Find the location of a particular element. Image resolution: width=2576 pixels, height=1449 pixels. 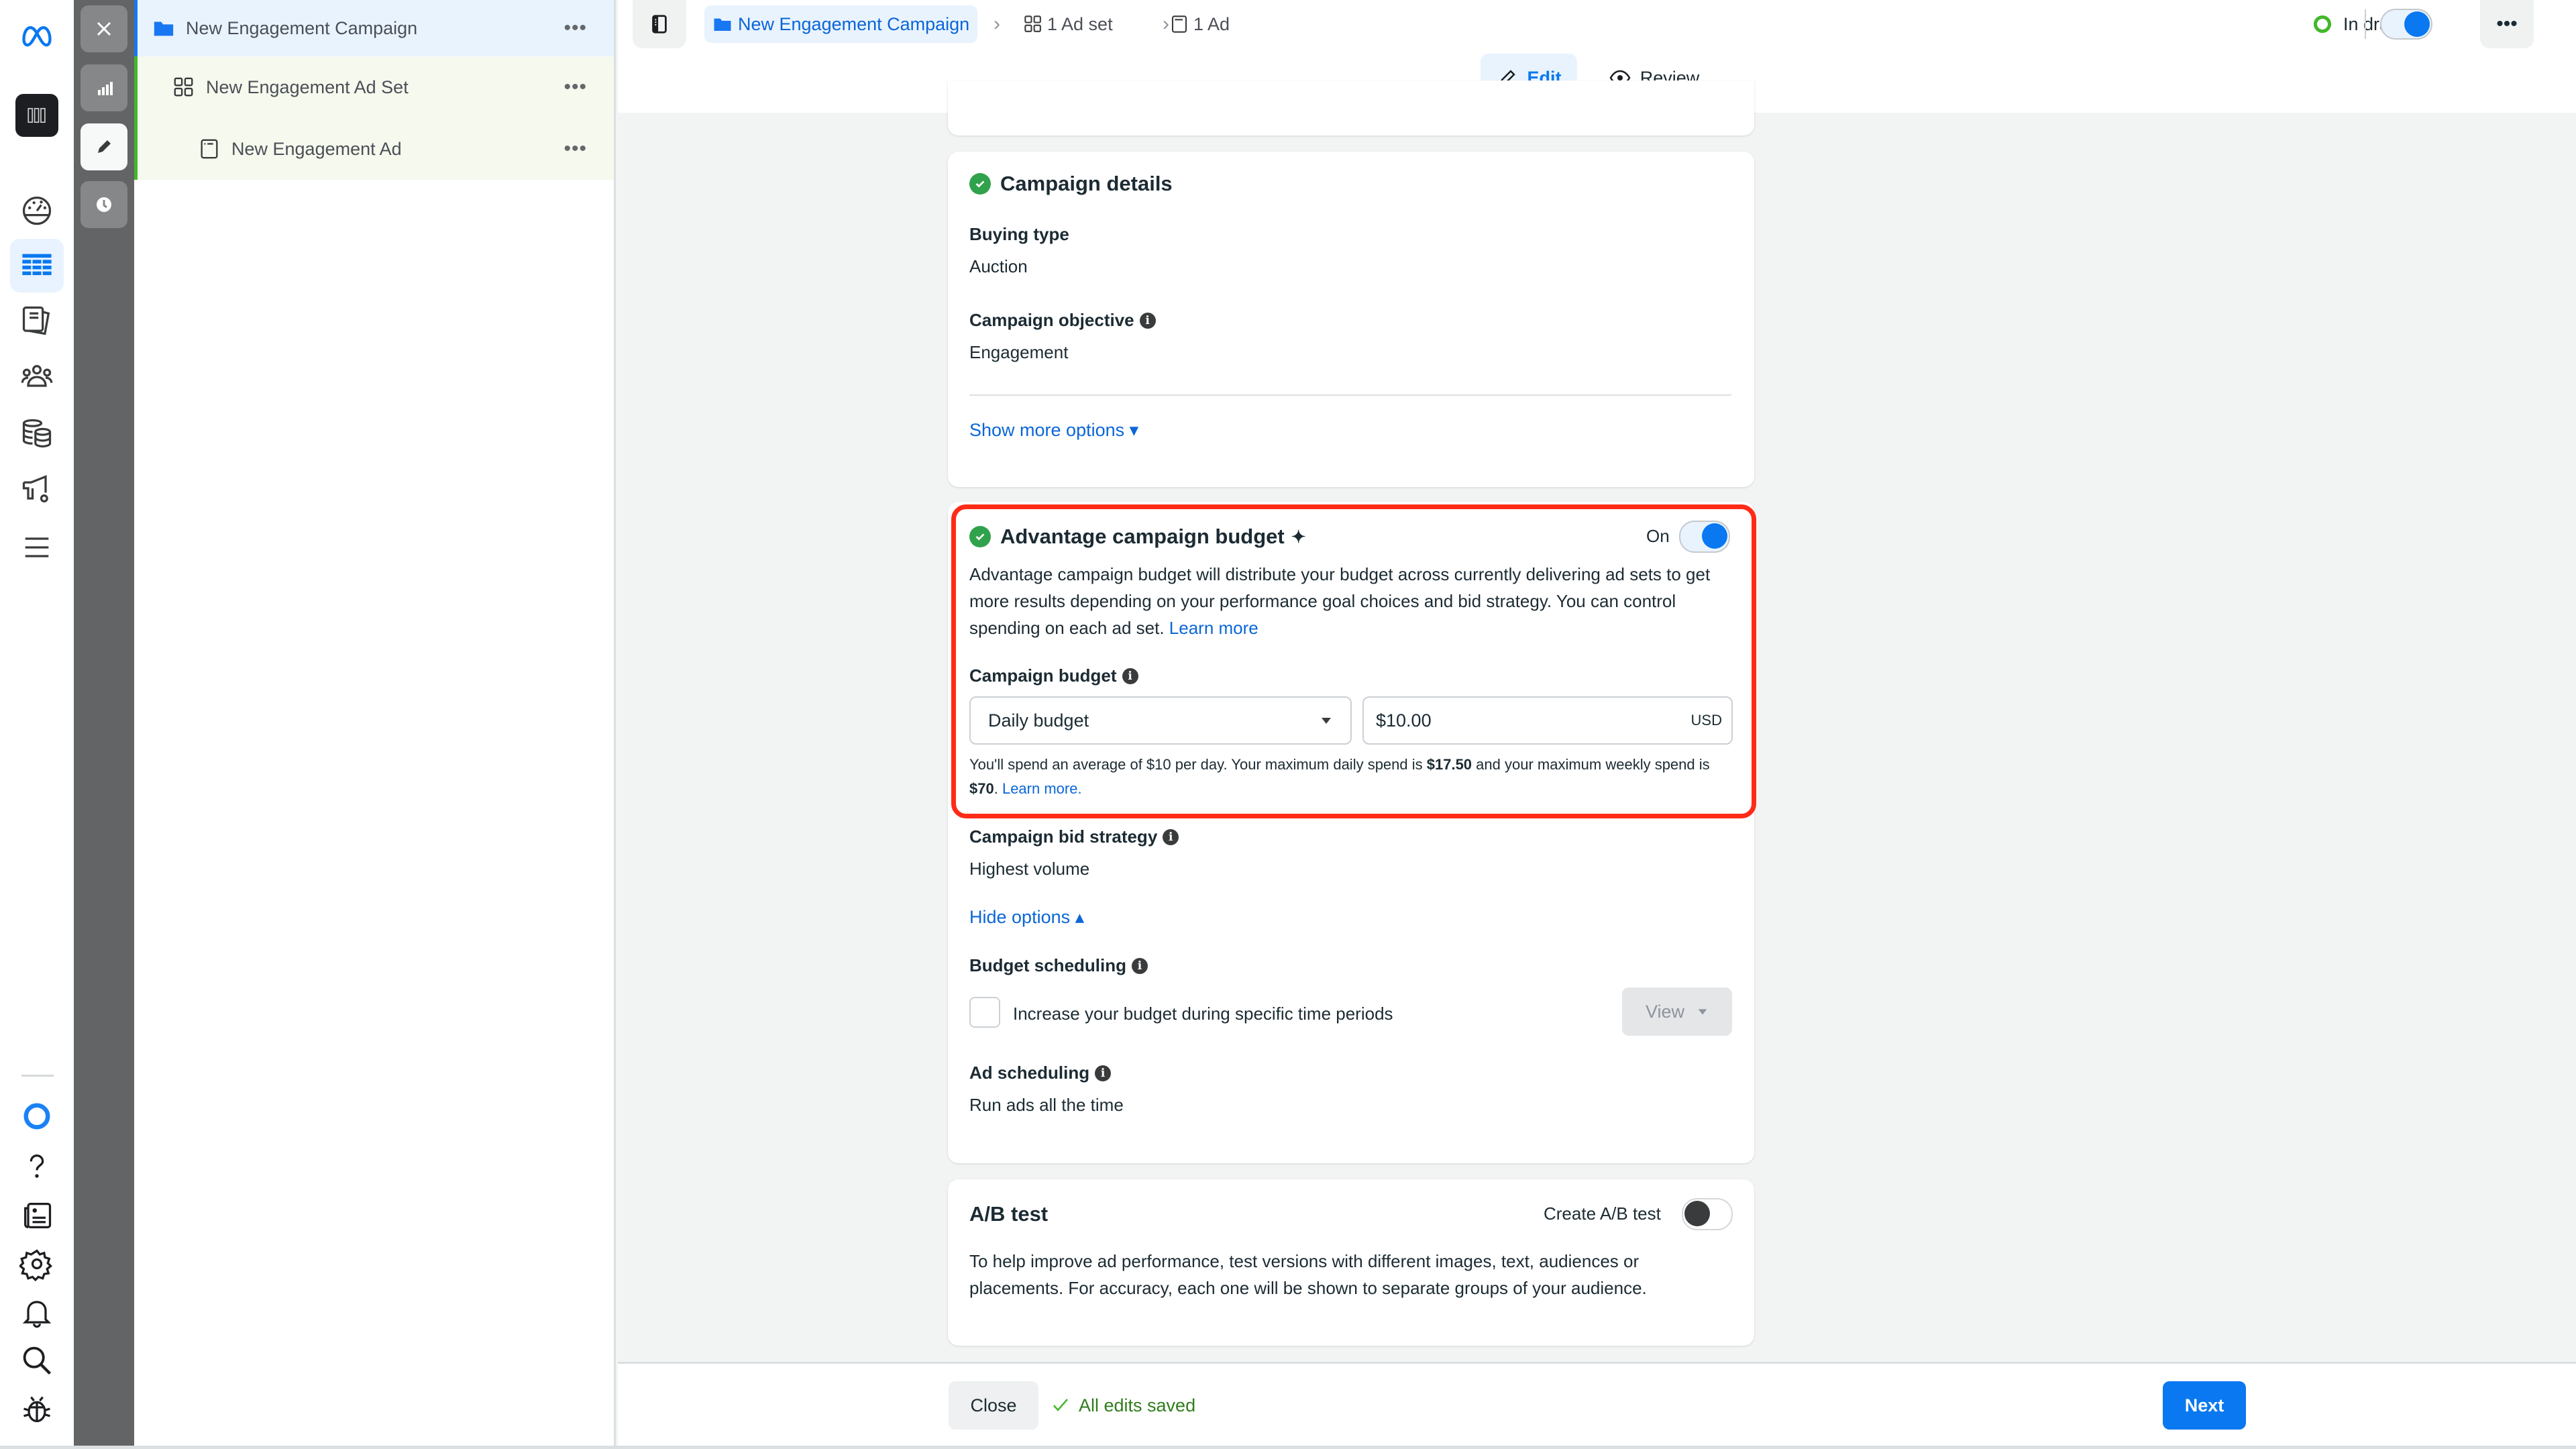

toggle-side-panel-button is located at coordinates (659, 24).